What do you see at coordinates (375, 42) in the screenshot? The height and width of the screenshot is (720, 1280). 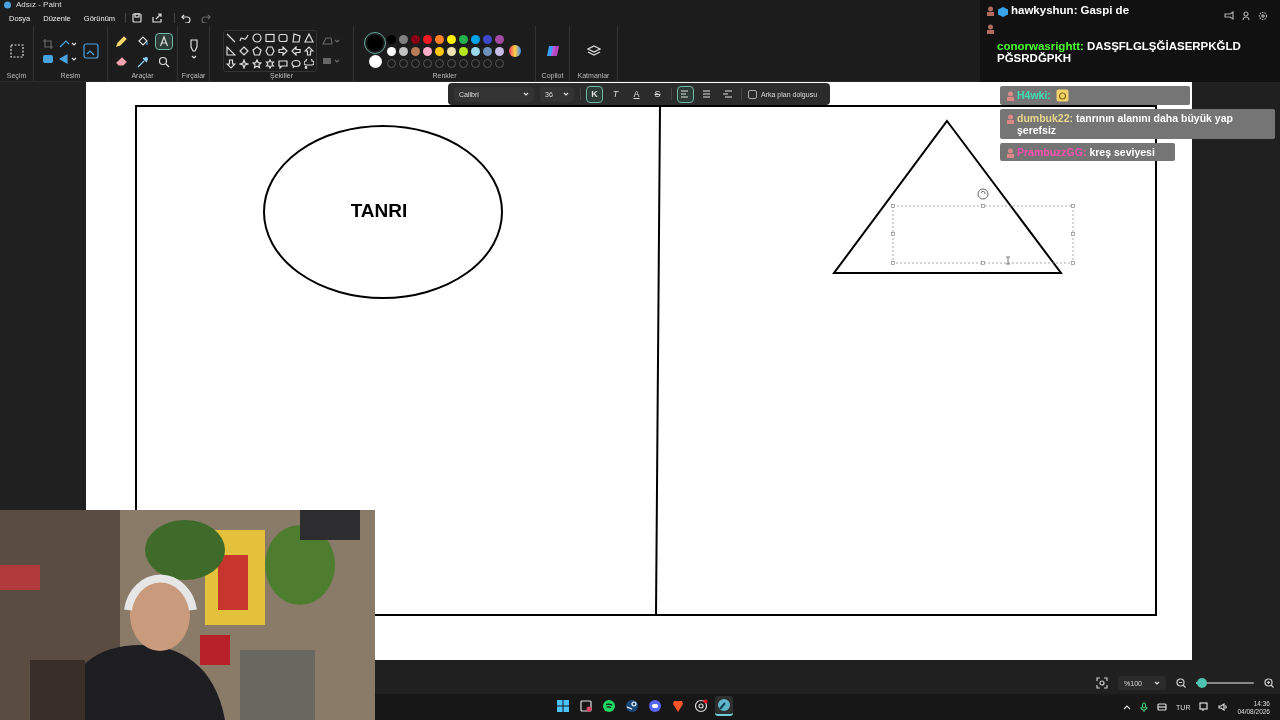 I see `primary-color-swatch` at bounding box center [375, 42].